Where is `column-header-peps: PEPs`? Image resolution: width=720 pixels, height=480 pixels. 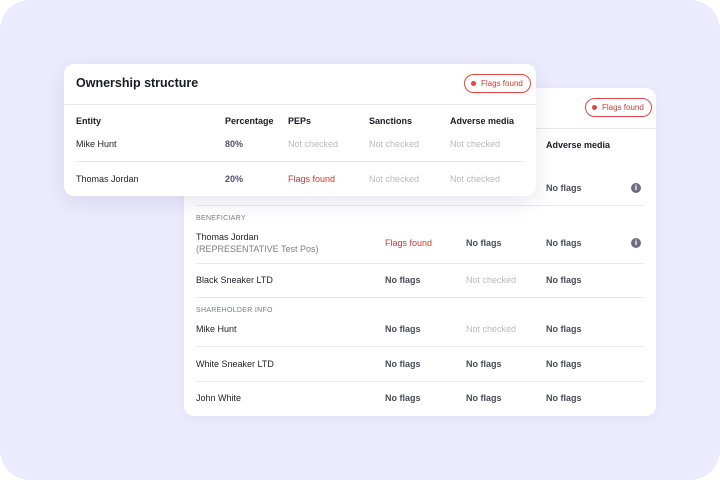
column-header-peps: PEPs is located at coordinates (300, 121).